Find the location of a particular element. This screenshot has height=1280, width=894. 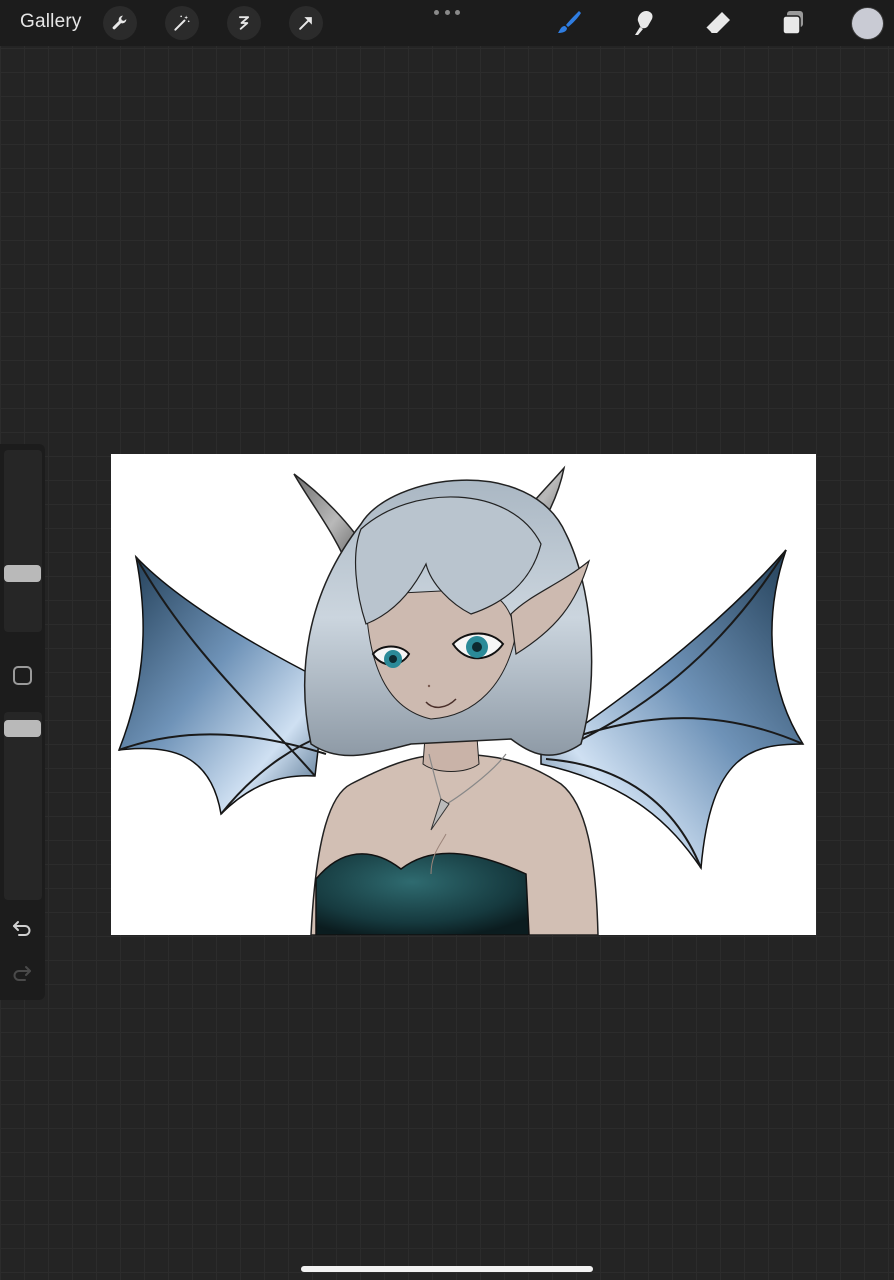

more-options-icon is located at coordinates (447, 12).